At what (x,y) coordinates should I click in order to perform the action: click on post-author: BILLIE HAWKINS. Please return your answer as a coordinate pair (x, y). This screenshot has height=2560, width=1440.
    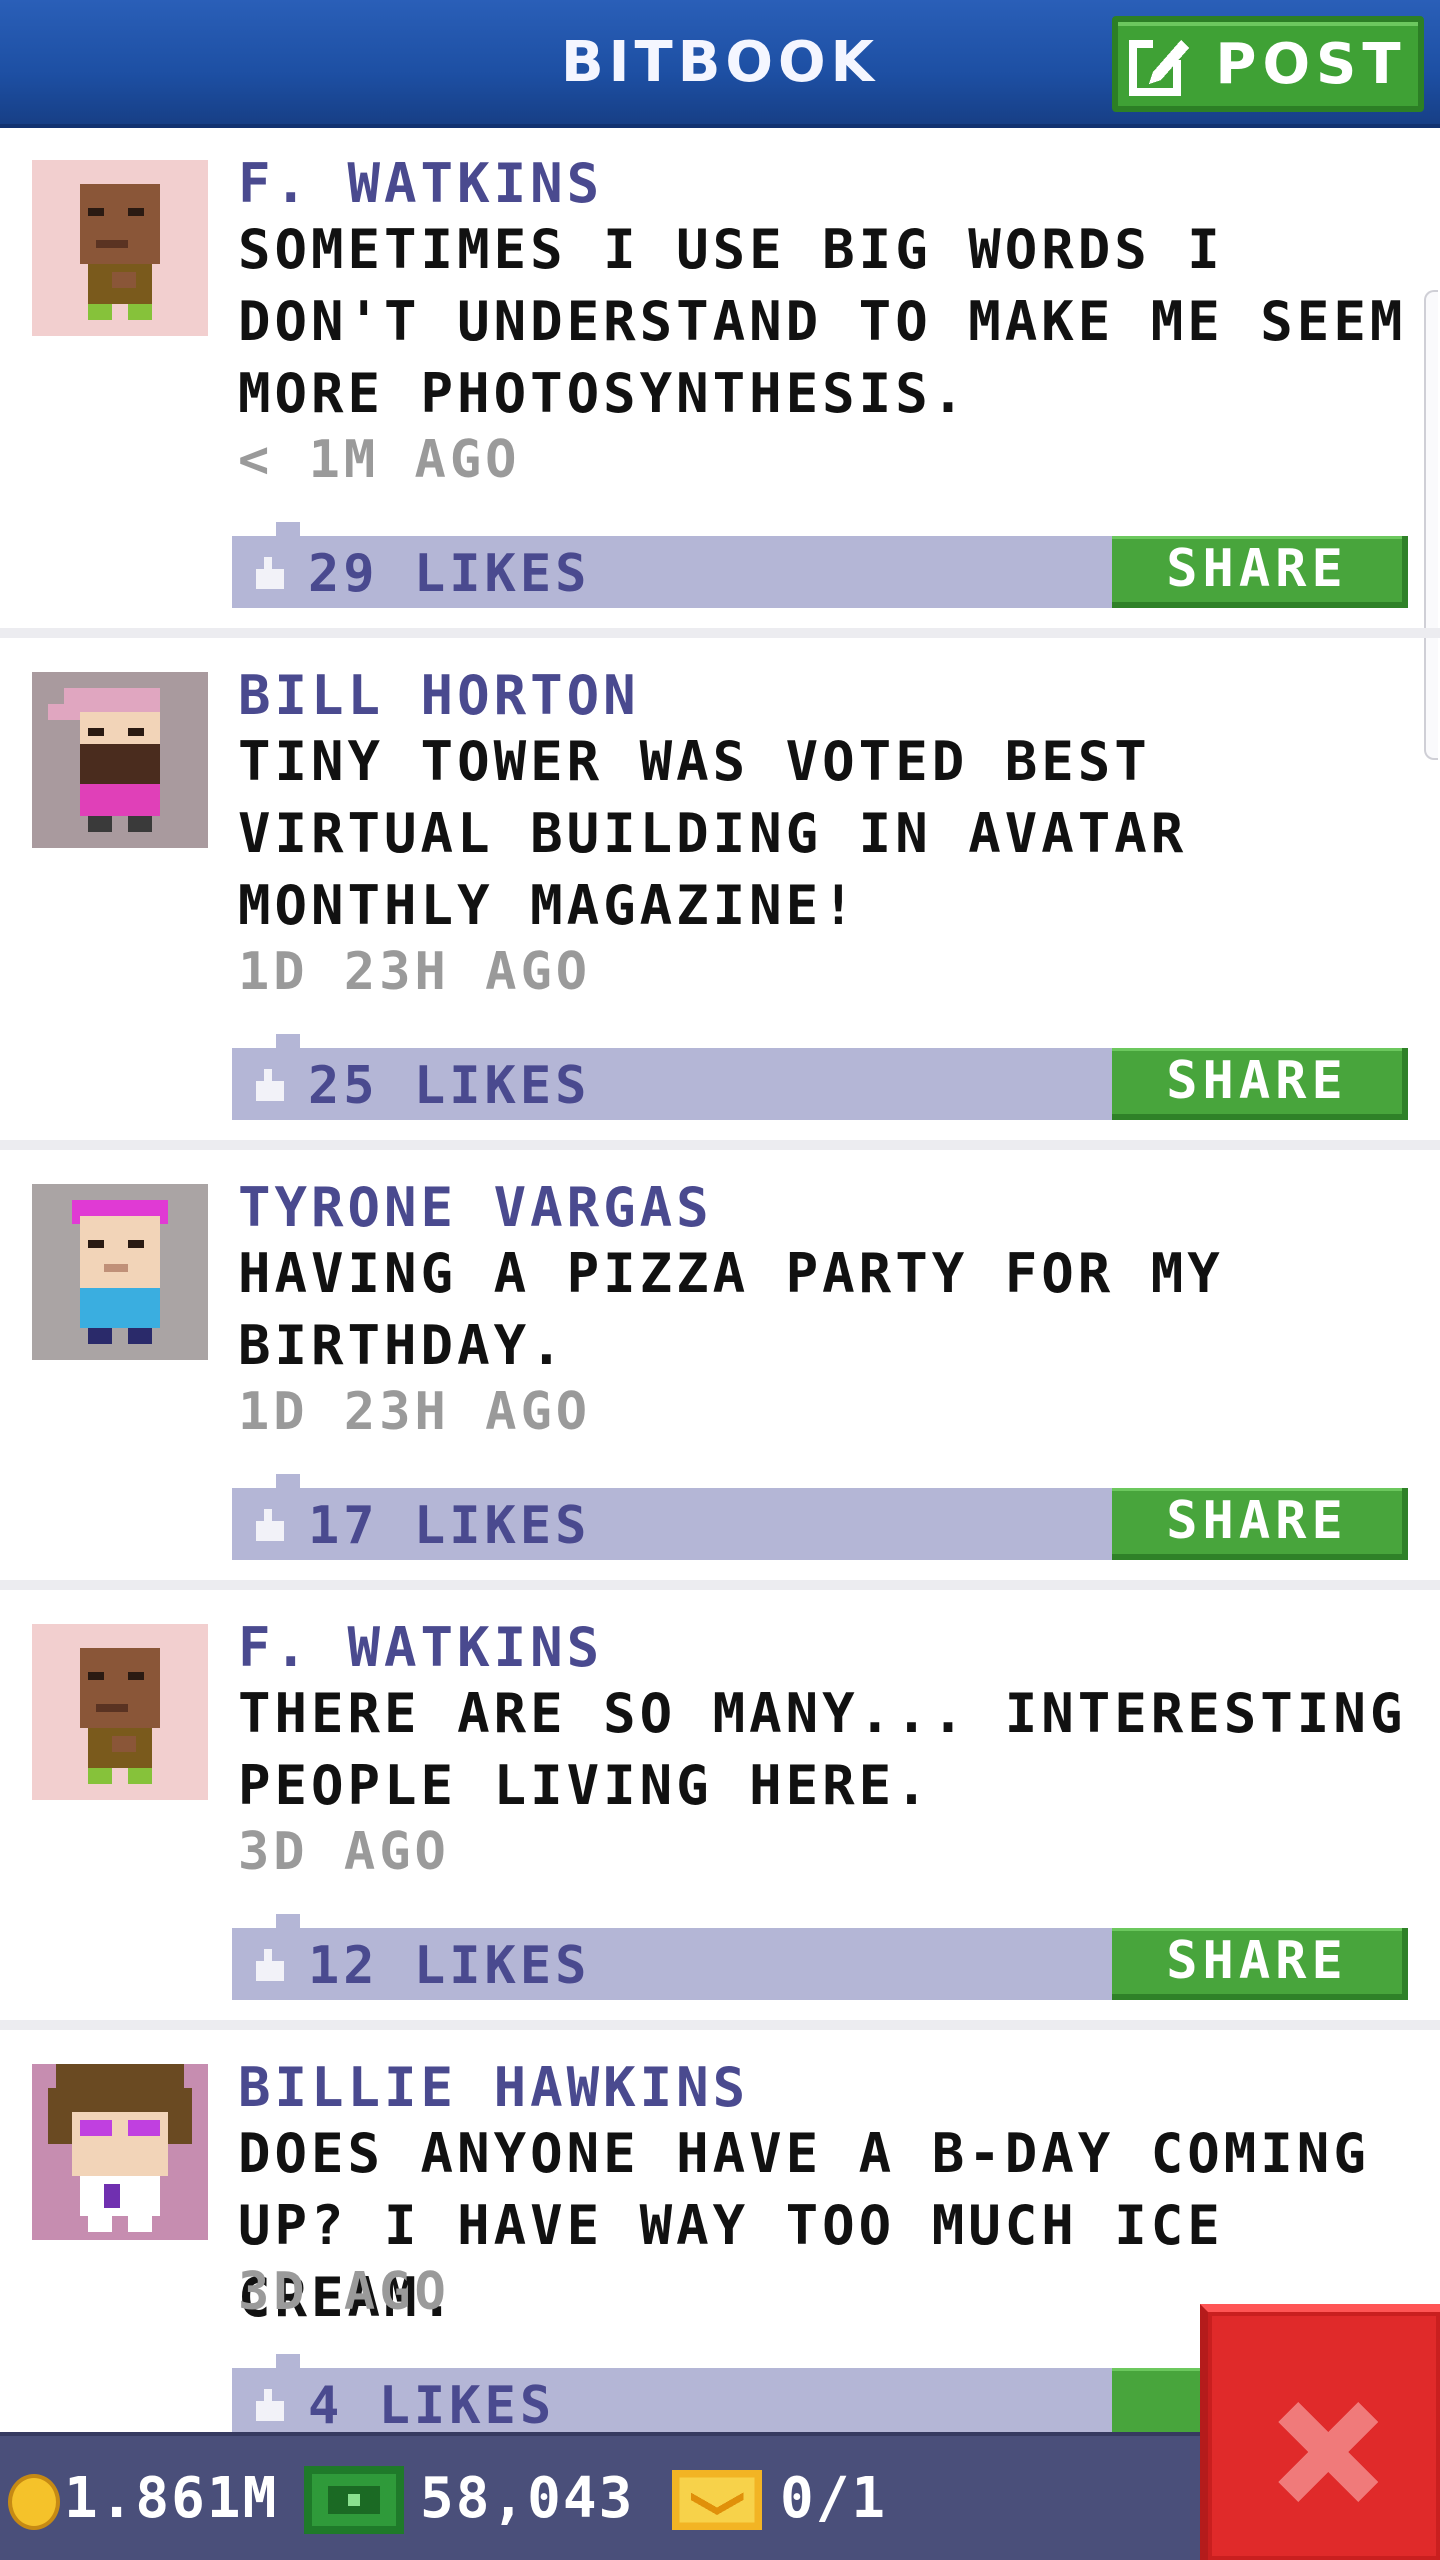
    Looking at the image, I should click on (493, 2087).